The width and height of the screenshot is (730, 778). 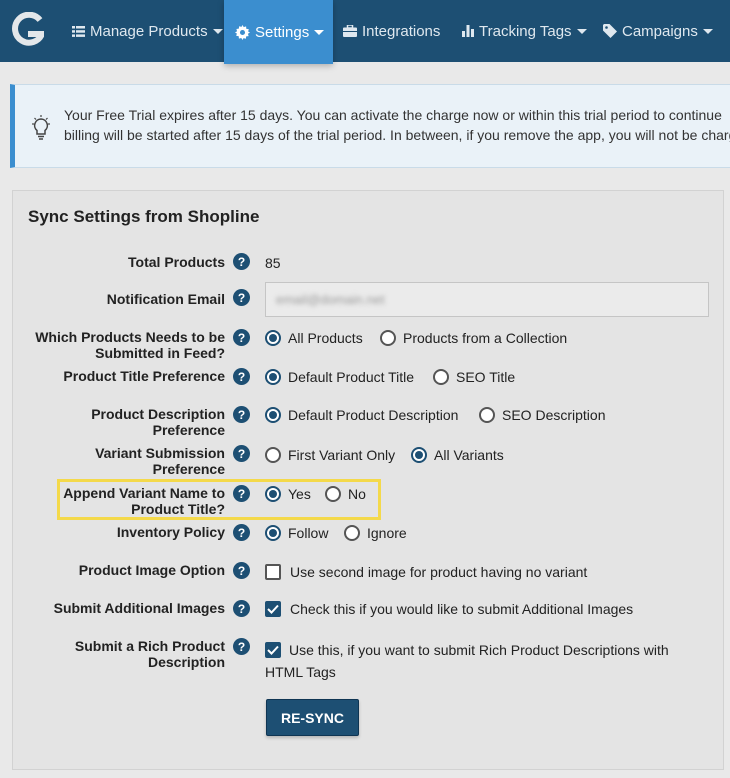 I want to click on variant-pref-label-line1: Variant Submission, so click(x=160, y=453).